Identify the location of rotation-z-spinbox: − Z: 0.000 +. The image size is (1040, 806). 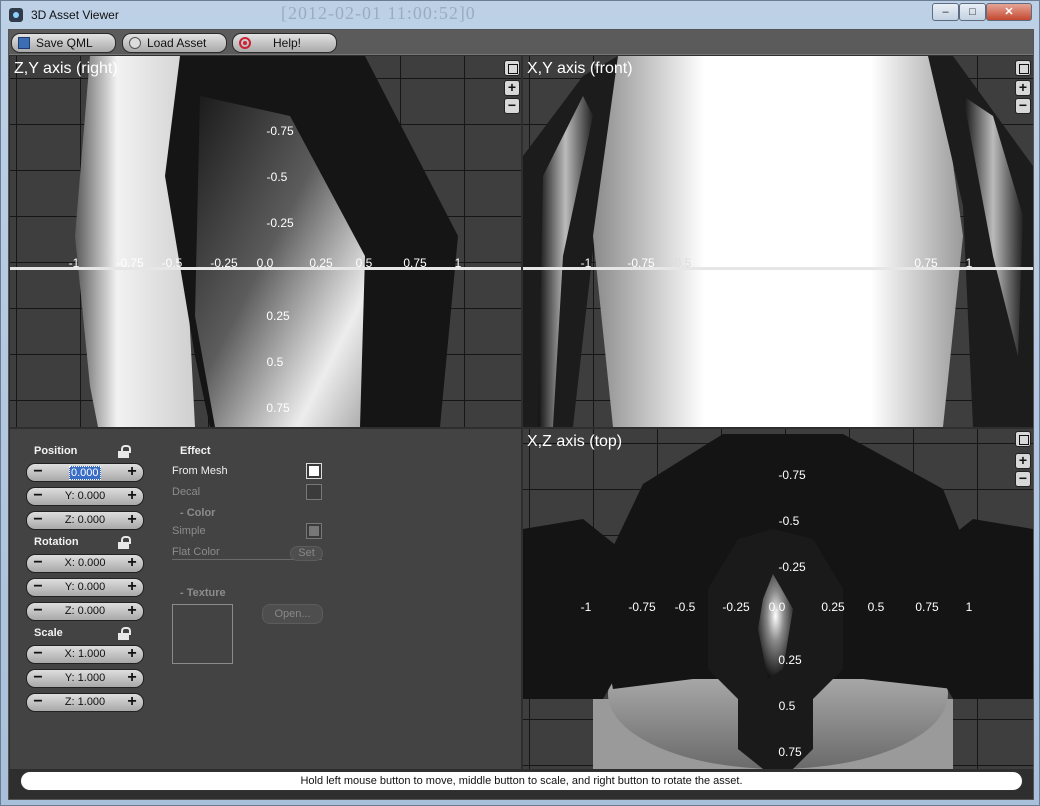
(85, 611).